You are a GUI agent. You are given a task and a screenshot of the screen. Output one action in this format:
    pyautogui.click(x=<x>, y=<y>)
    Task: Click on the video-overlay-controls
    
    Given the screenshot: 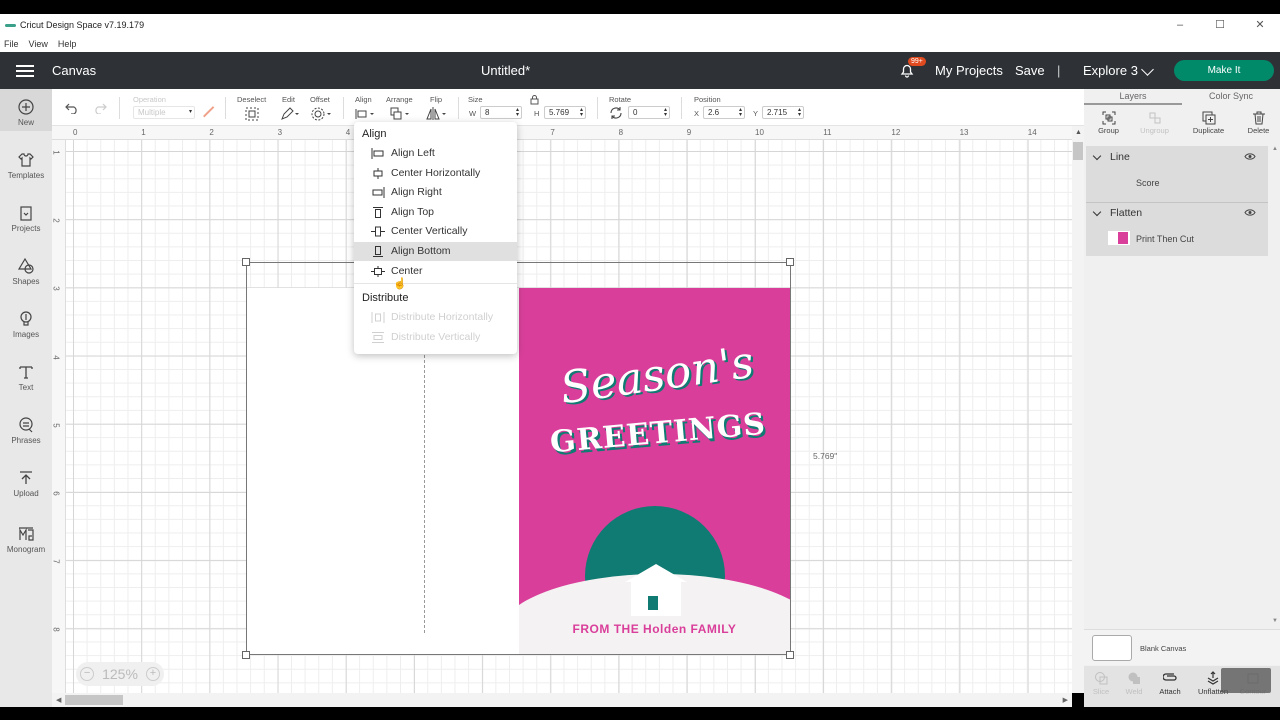 What is the action you would take?
    pyautogui.click(x=1246, y=680)
    